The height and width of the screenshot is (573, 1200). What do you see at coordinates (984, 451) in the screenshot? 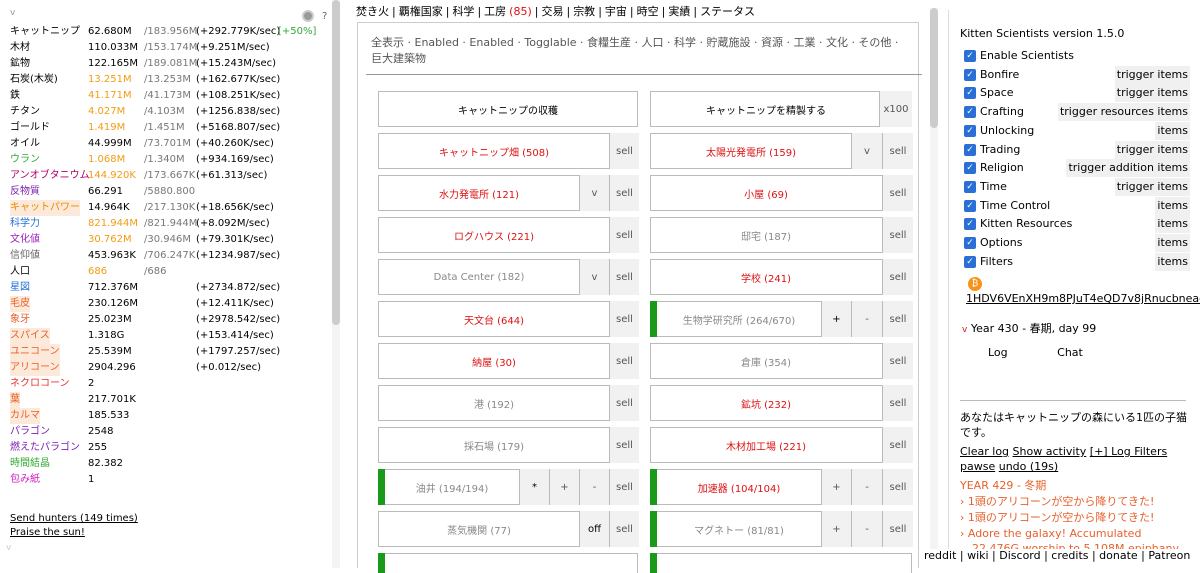
I see `clear-log-link: Clear log` at bounding box center [984, 451].